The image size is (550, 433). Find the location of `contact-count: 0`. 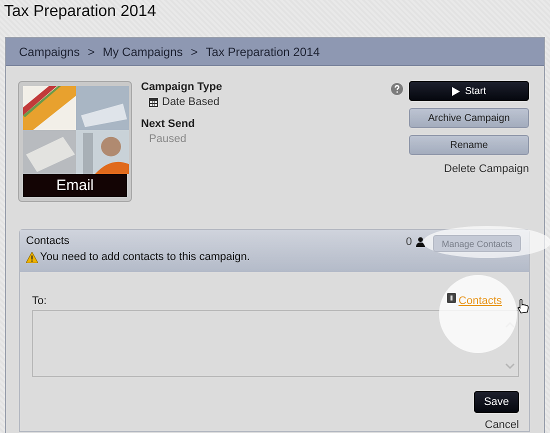

contact-count: 0 is located at coordinates (409, 242).